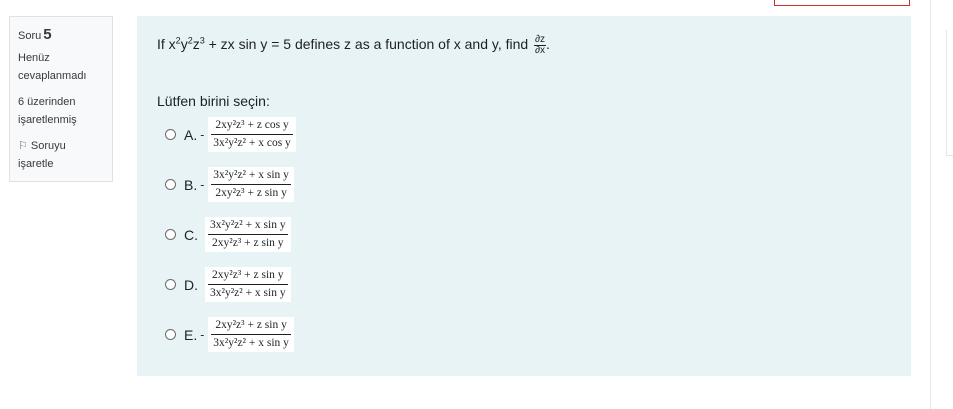 The width and height of the screenshot is (953, 409). I want to click on answer-prompt: Lütfen birini seçin:, so click(213, 101).